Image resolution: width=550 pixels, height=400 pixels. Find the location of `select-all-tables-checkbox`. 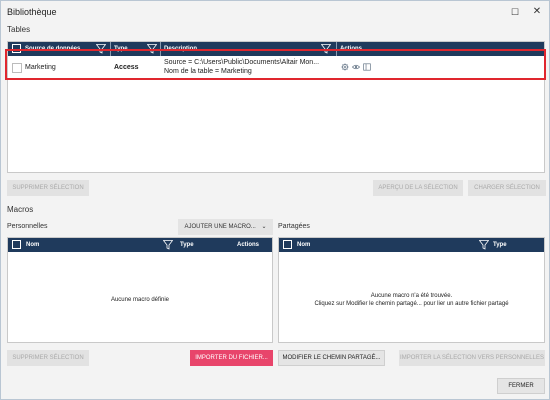

select-all-tables-checkbox is located at coordinates (16, 48).